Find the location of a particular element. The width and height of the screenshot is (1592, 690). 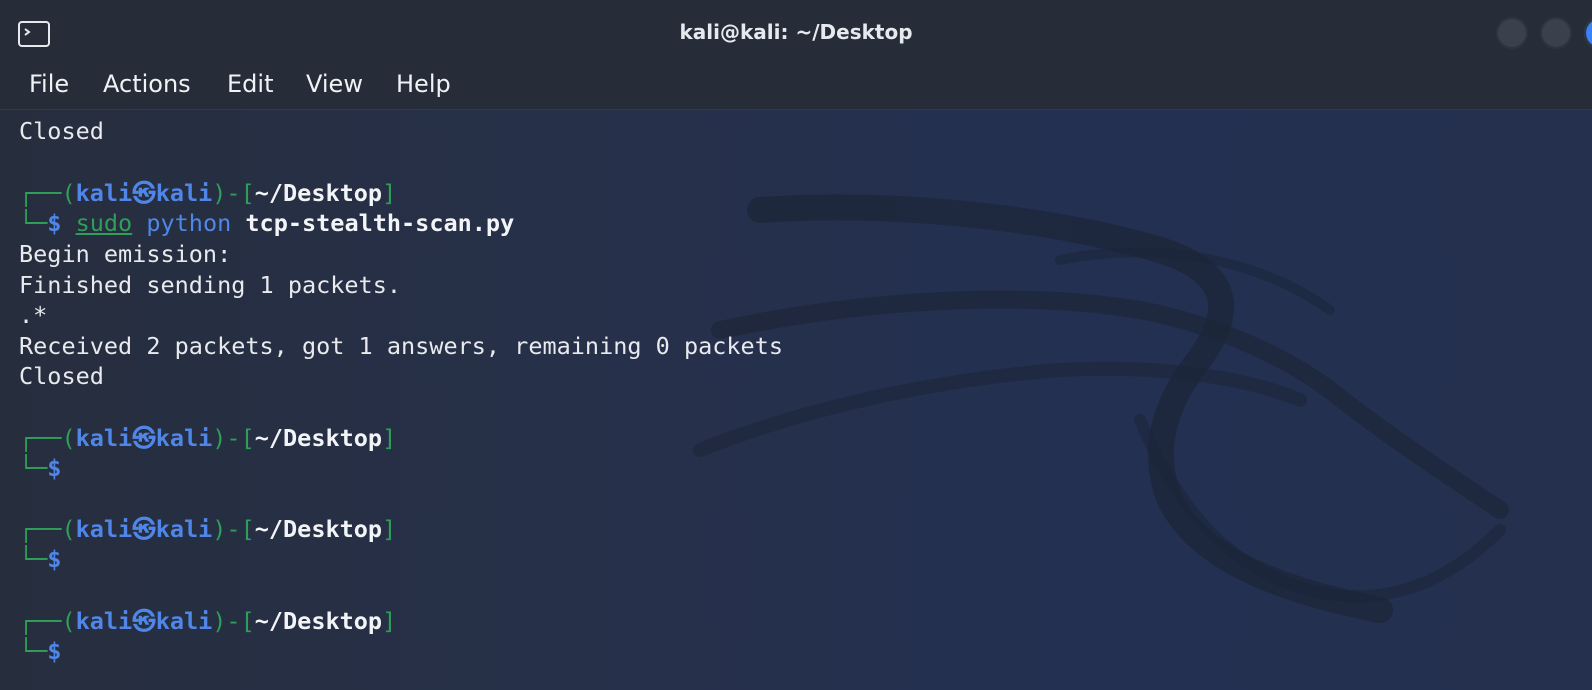

command-python: python is located at coordinates (189, 223).